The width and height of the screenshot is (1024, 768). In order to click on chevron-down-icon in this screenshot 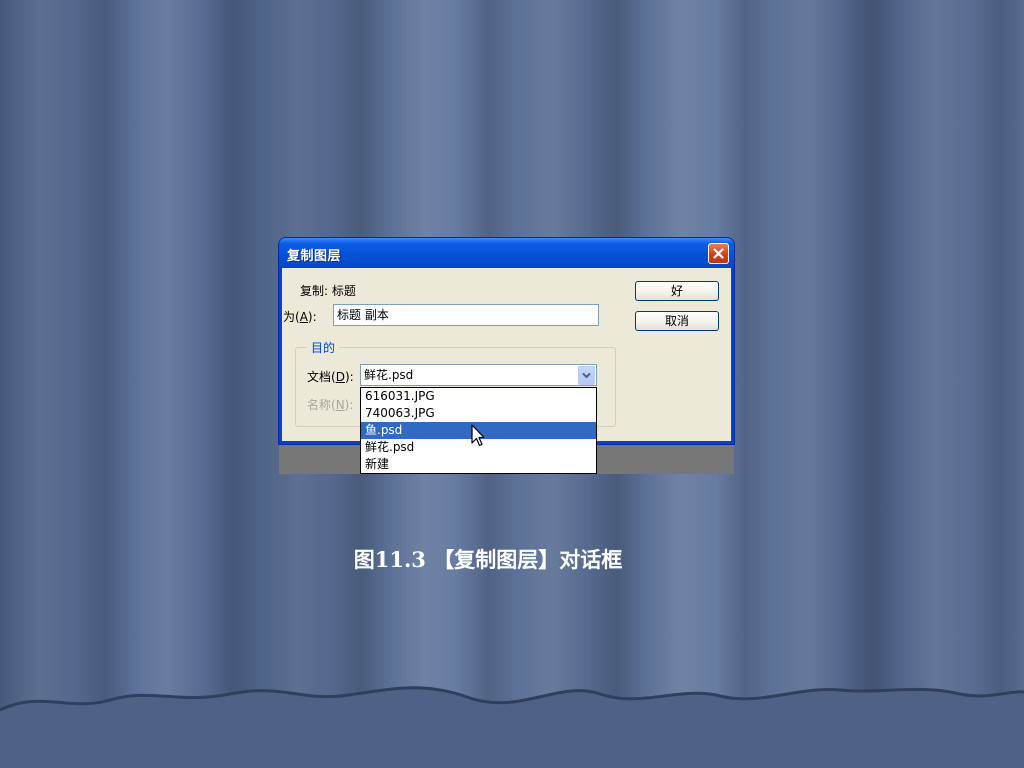, I will do `click(586, 375)`.